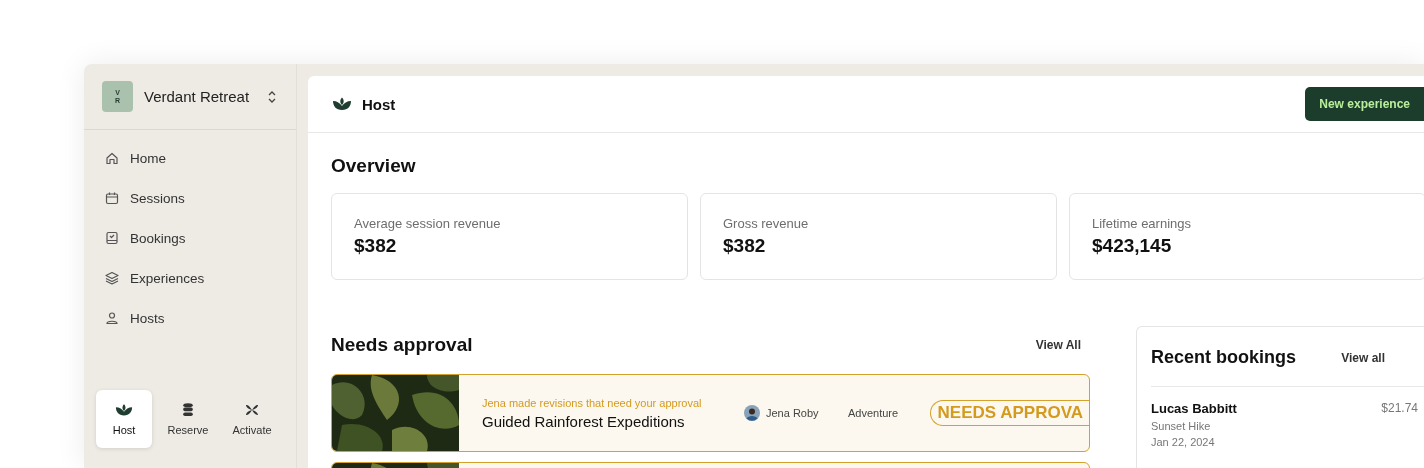 This screenshot has height=468, width=1424. What do you see at coordinates (402, 345) in the screenshot?
I see `section-title: Needs approval` at bounding box center [402, 345].